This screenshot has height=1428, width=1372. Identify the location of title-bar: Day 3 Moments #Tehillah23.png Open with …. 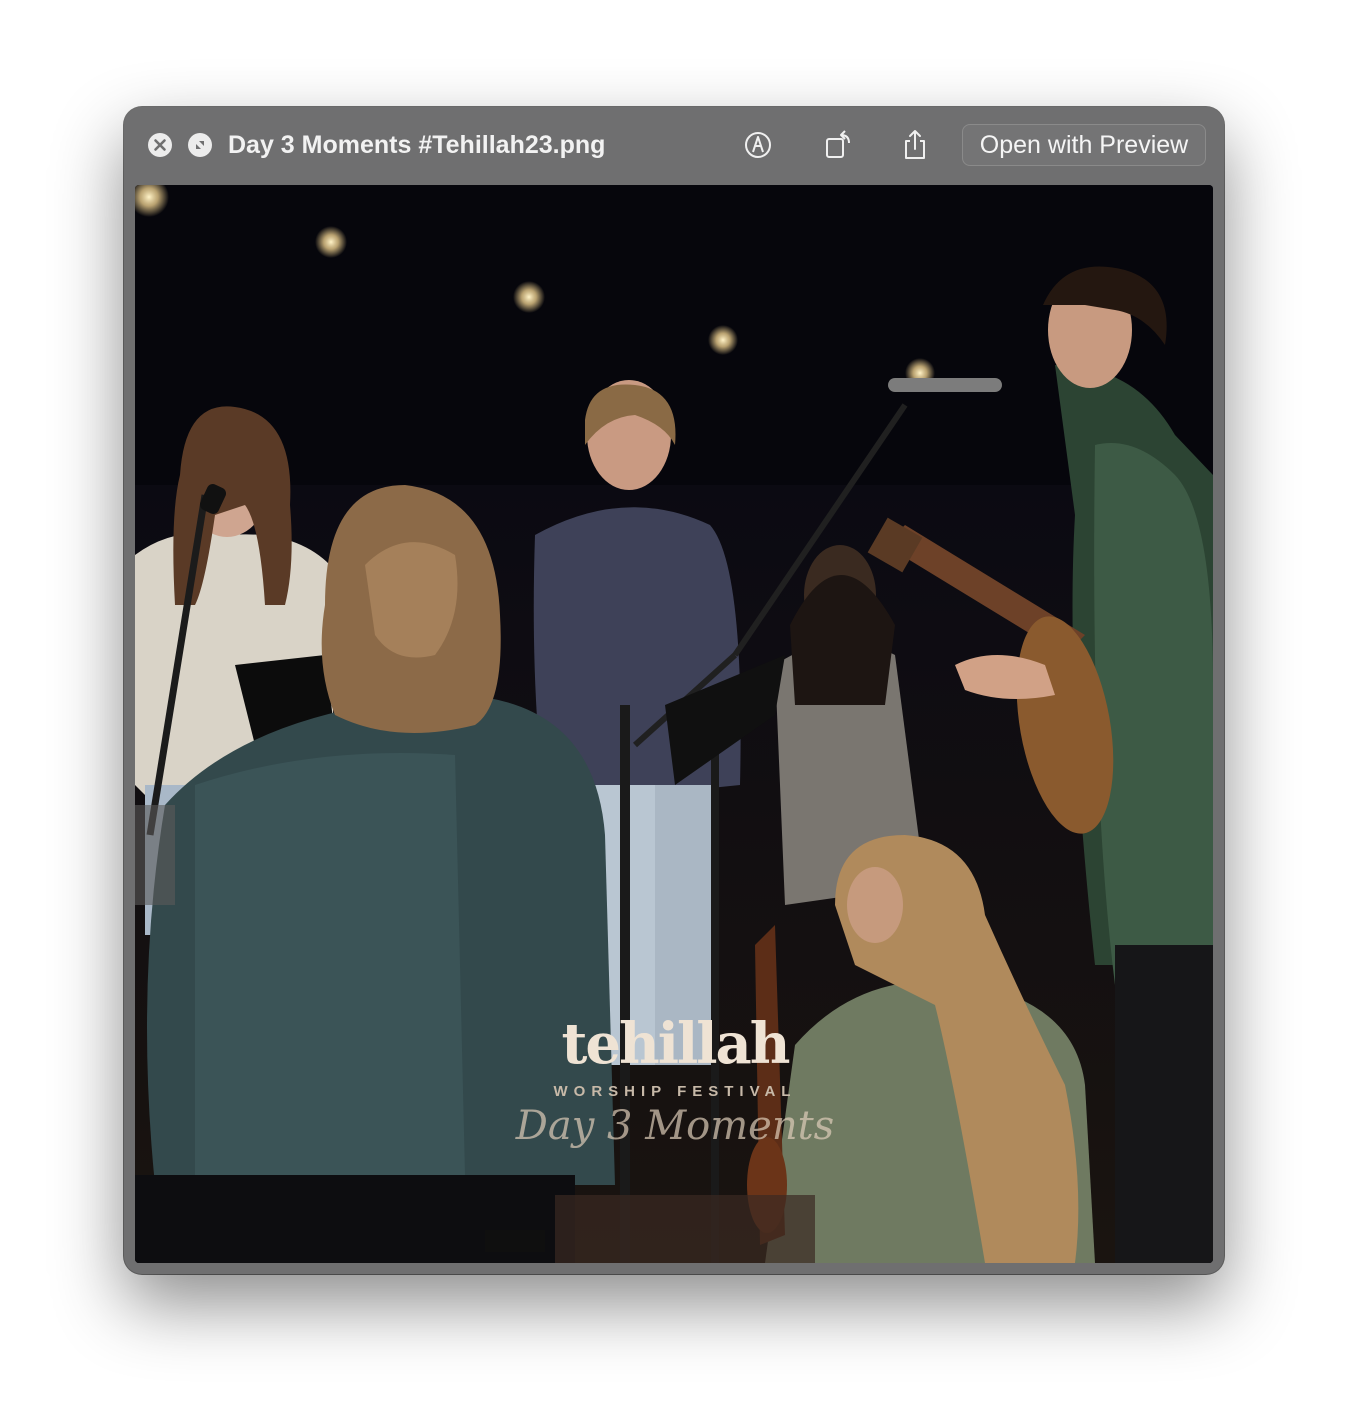
(674, 146).